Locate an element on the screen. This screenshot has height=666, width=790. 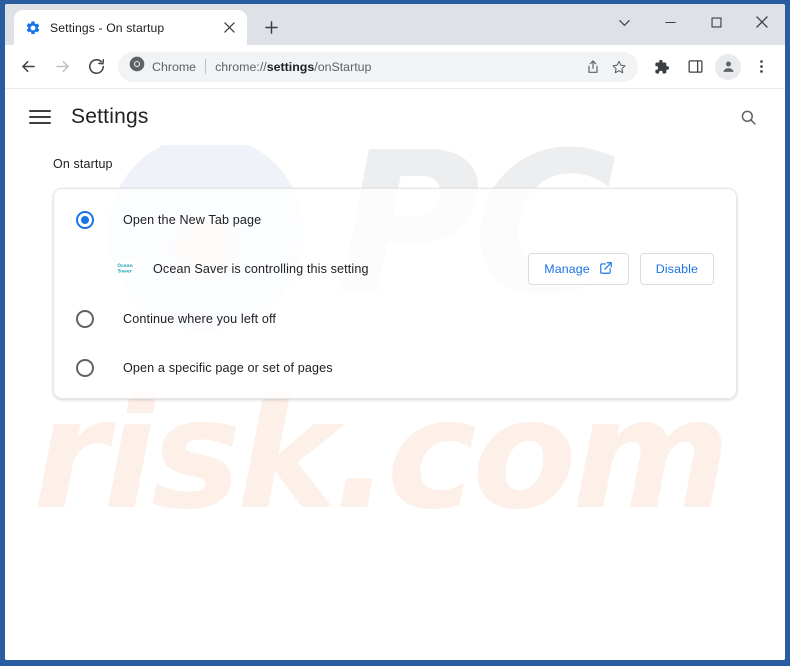
radio-button-specific-pages is located at coordinates (85, 367).